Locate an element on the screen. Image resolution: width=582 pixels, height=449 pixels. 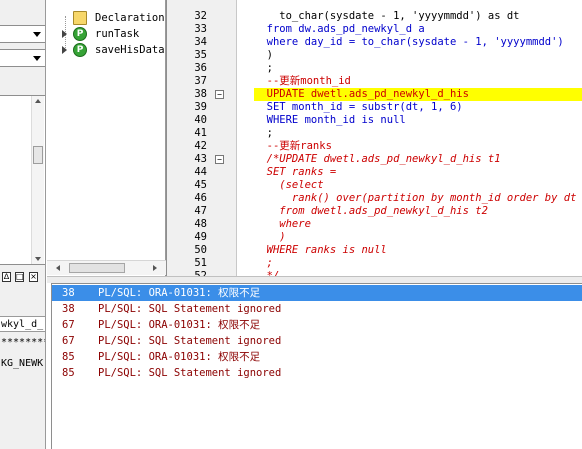
folder-icon is located at coordinates (80, 18).